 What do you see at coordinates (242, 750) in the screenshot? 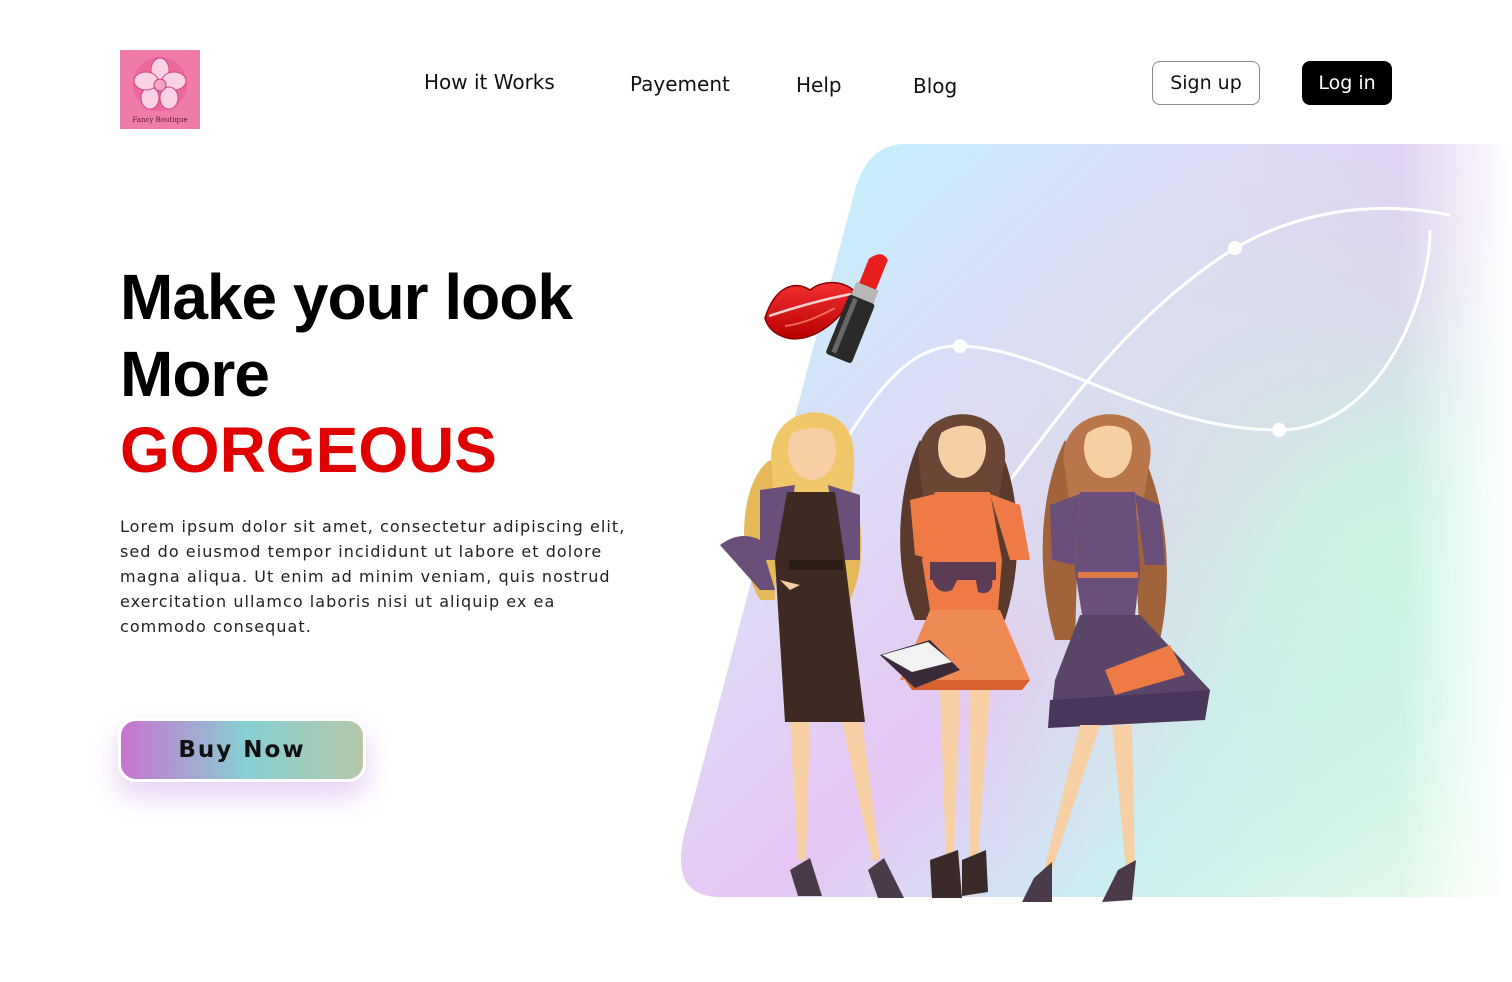
I see `buy-now-button: Buy Now` at bounding box center [242, 750].